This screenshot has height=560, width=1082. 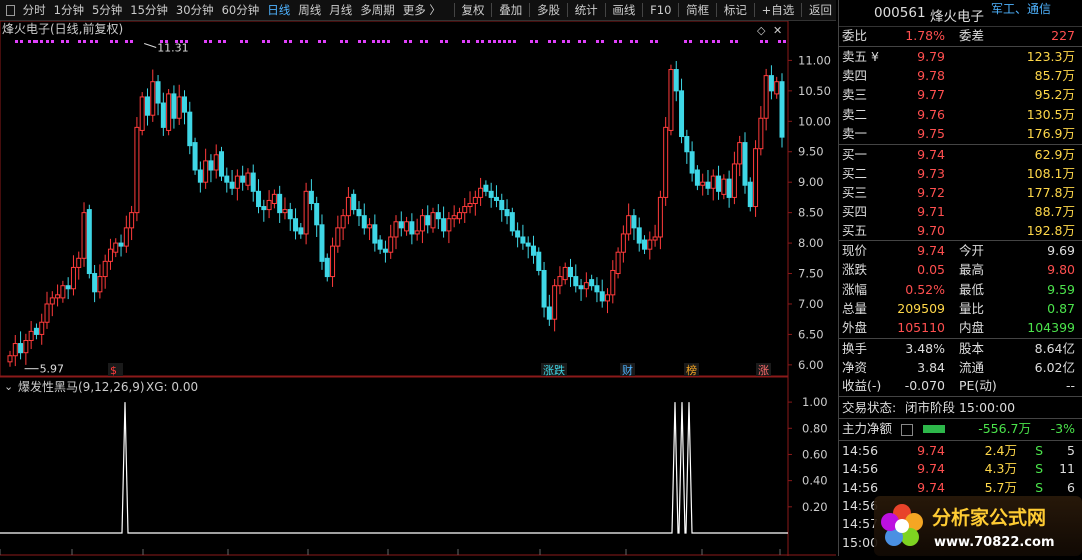 I want to click on ask-row: 卖二 9.76 130.5万, so click(x=960, y=115).